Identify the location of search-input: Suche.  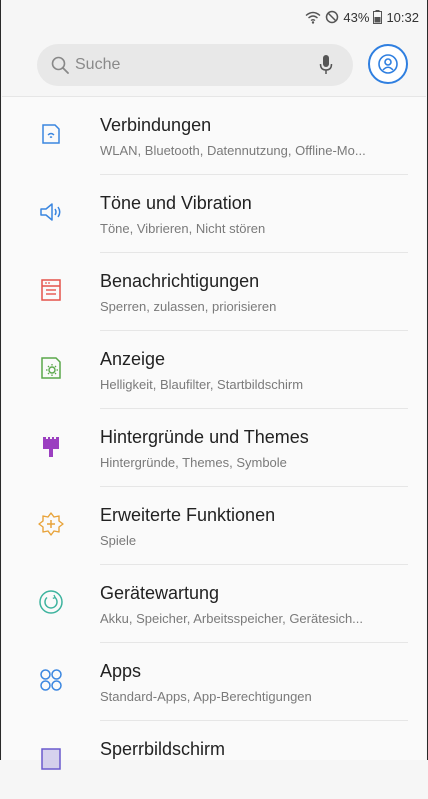
(197, 65).